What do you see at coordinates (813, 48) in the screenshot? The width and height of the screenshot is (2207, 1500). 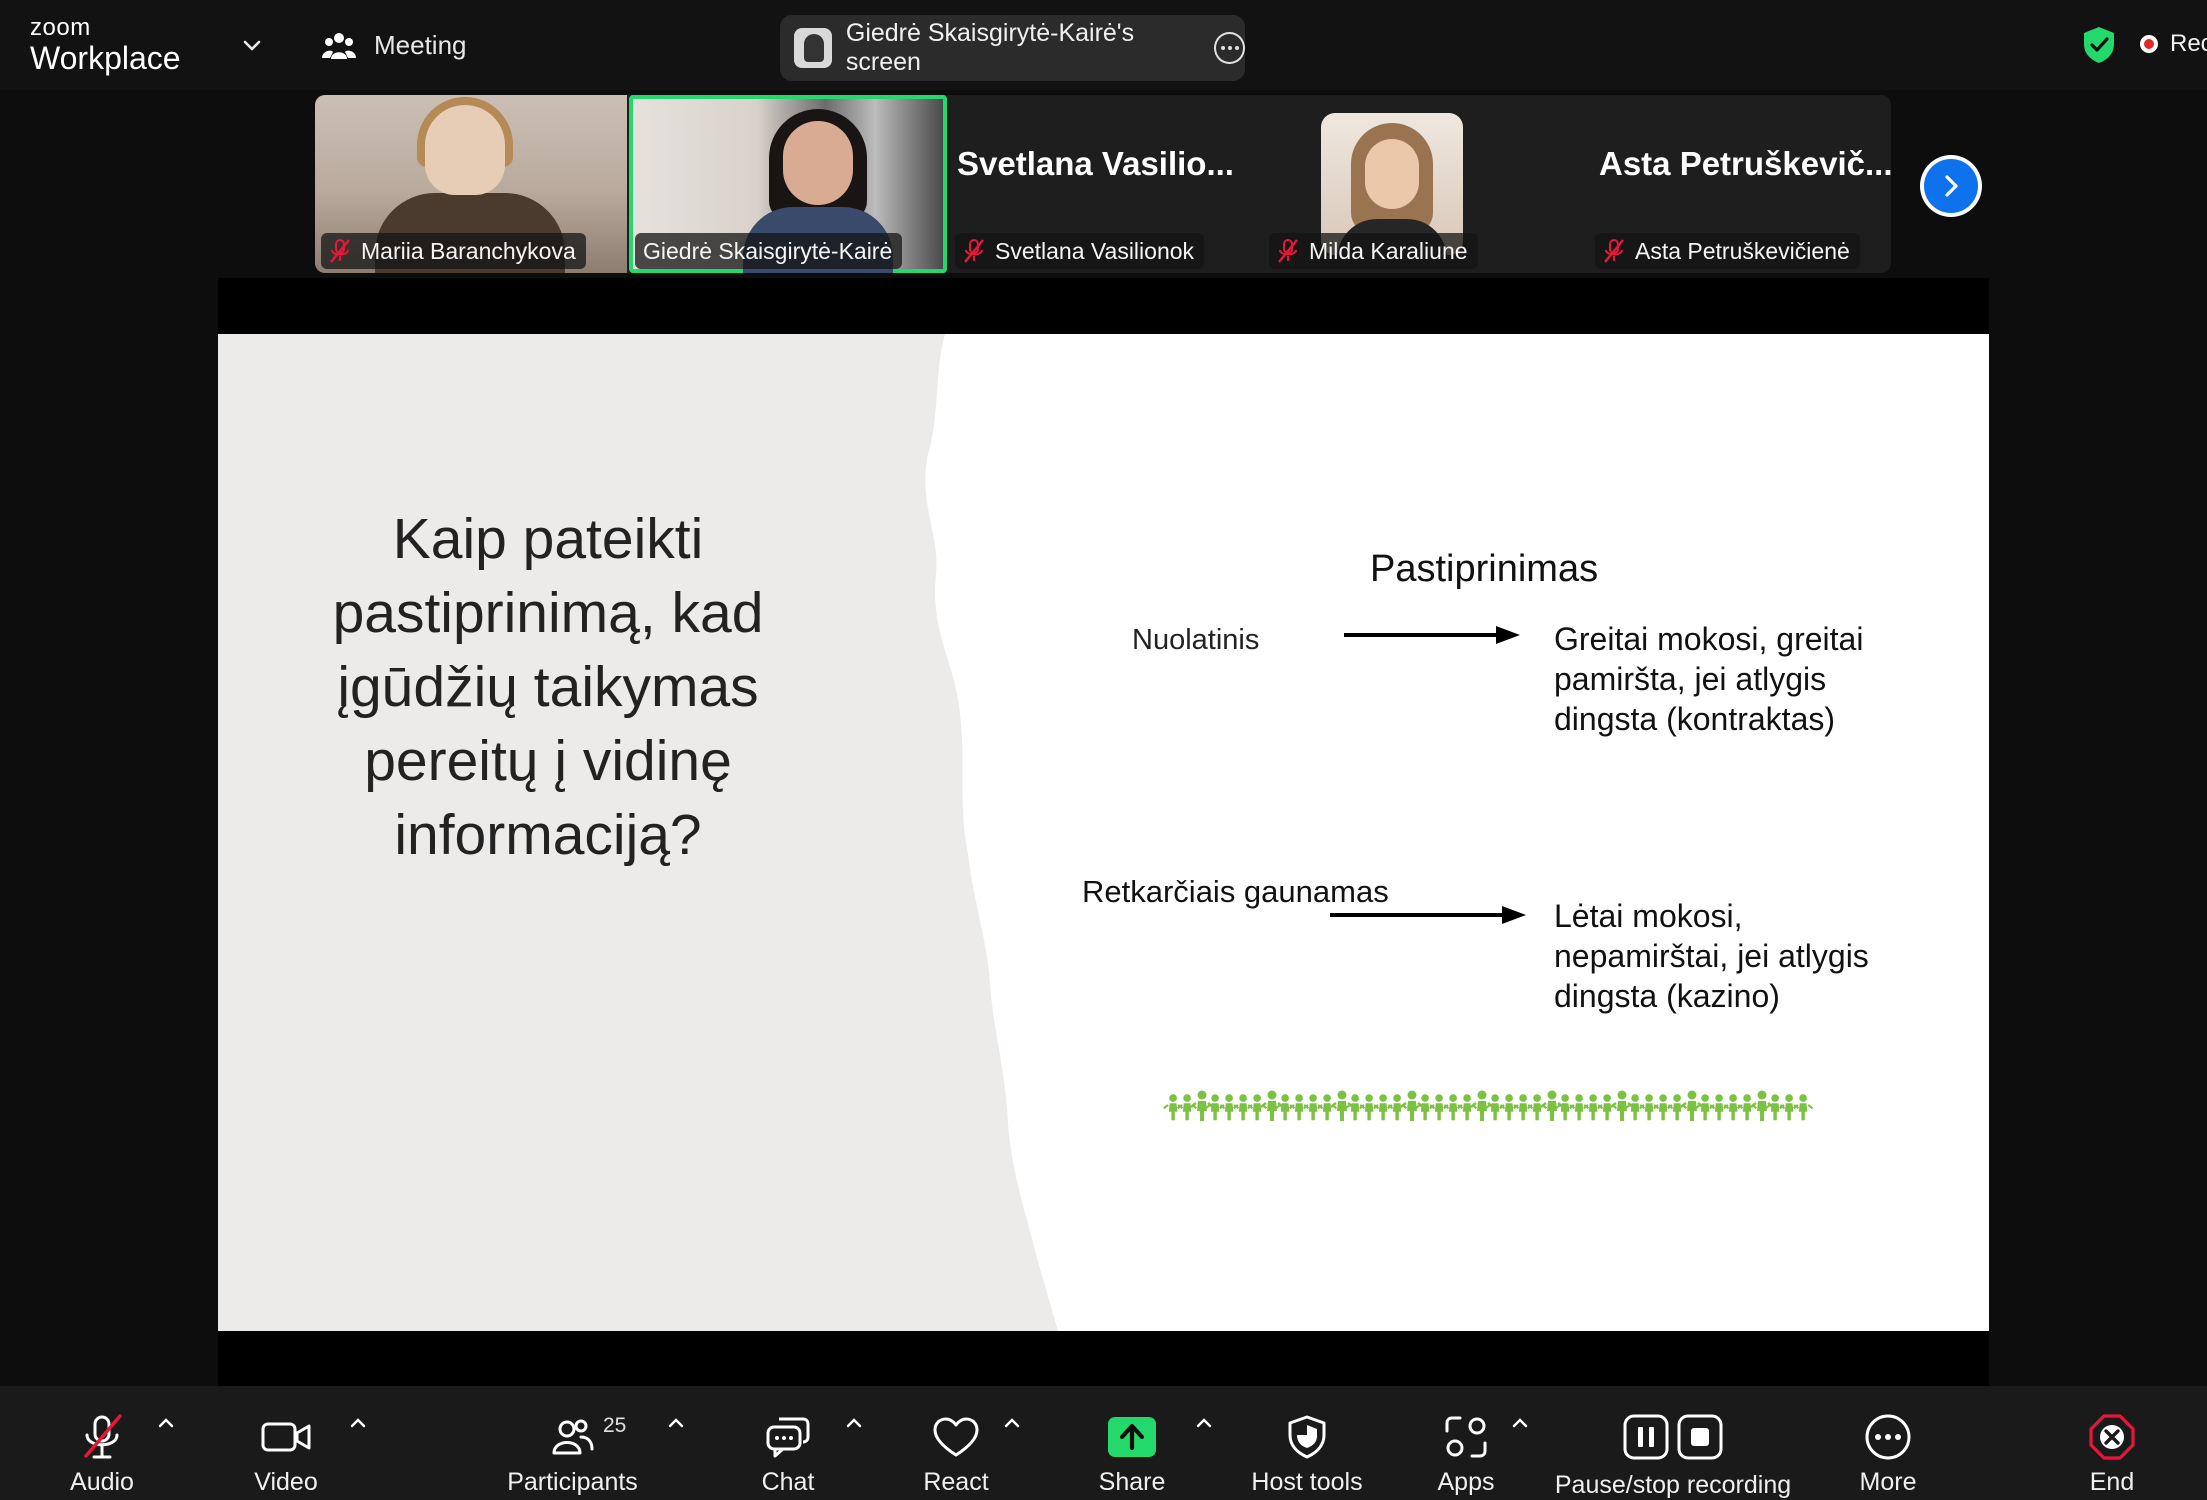 I see `presenter-avatar` at bounding box center [813, 48].